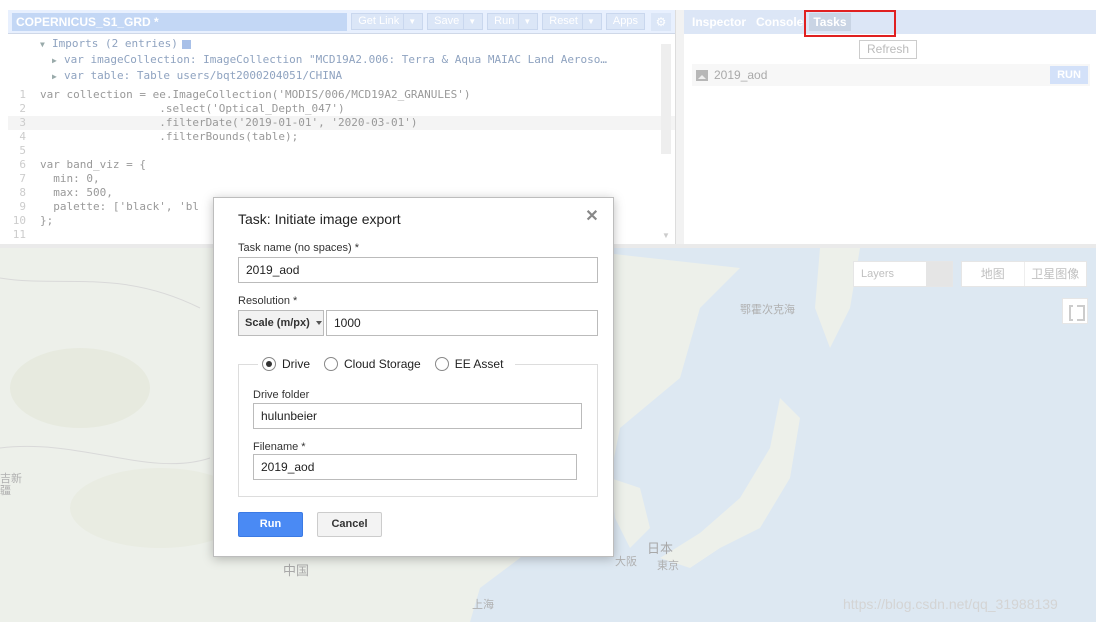  I want to click on fullscreen-icon, so click(1075, 311).